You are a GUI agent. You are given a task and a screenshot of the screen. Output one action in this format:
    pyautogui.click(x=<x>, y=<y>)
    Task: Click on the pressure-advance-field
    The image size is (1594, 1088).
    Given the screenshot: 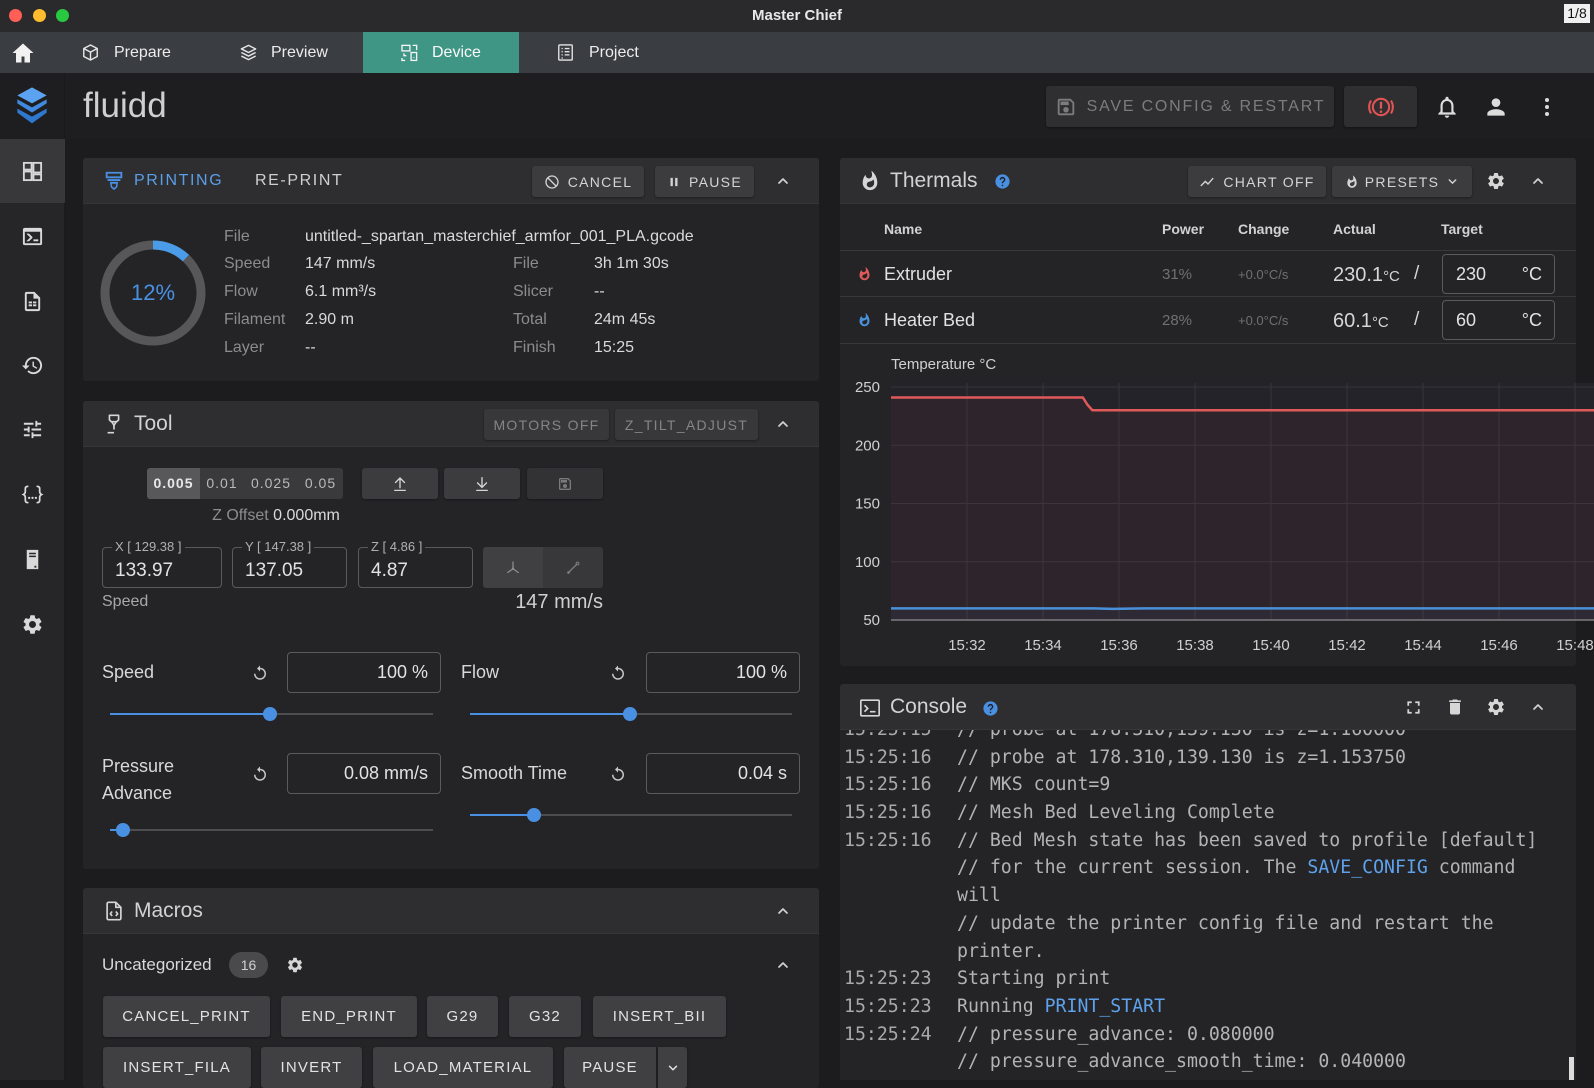 What is the action you would take?
    pyautogui.click(x=364, y=773)
    